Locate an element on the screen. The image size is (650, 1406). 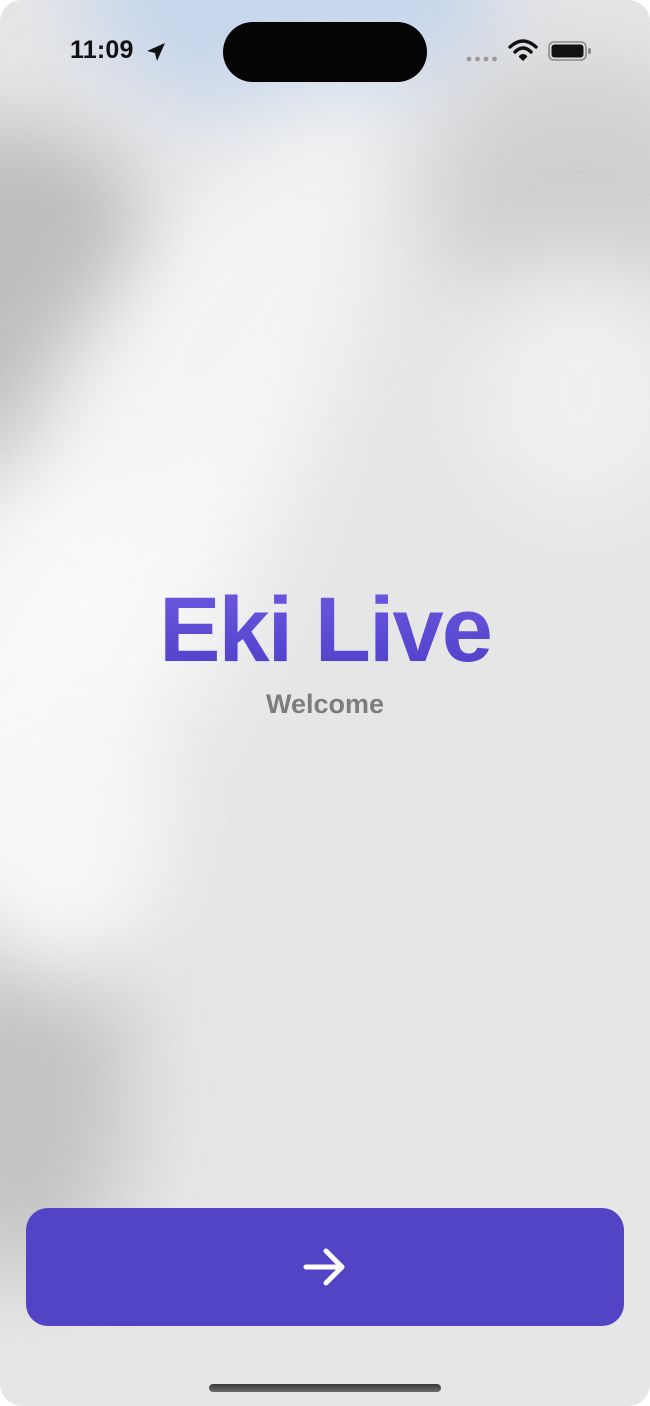
home-indicator is located at coordinates (325, 1388).